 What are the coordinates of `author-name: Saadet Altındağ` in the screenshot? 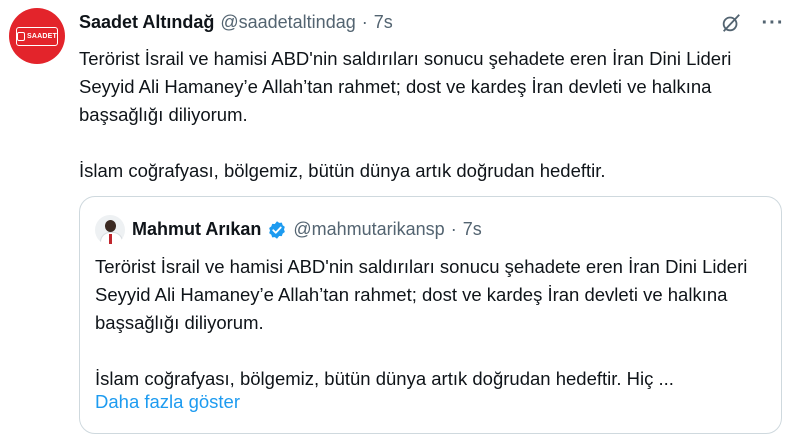 It's located at (146, 22).